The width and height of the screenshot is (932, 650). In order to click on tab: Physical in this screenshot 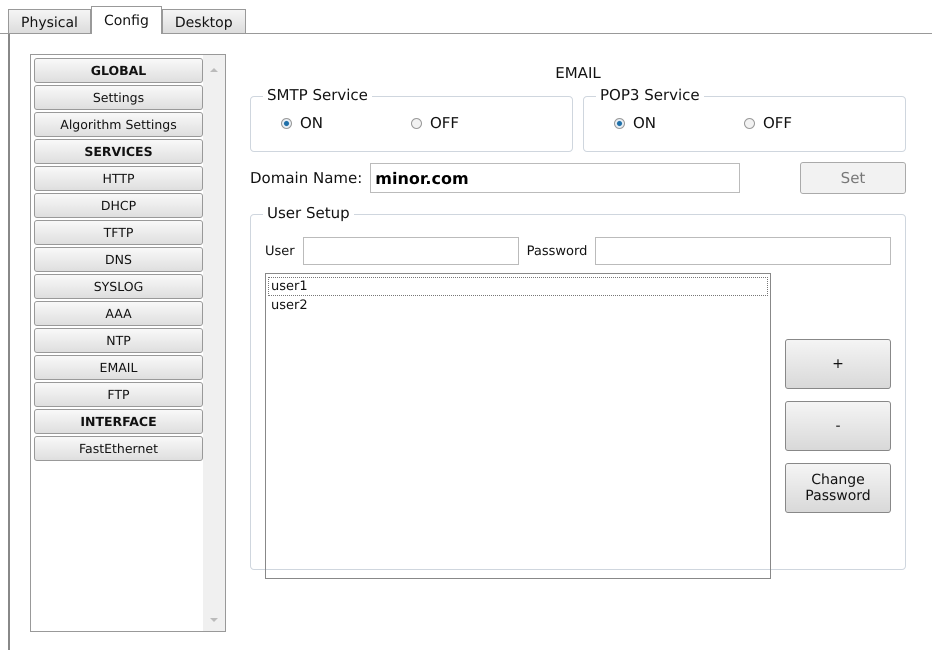, I will do `click(49, 21)`.